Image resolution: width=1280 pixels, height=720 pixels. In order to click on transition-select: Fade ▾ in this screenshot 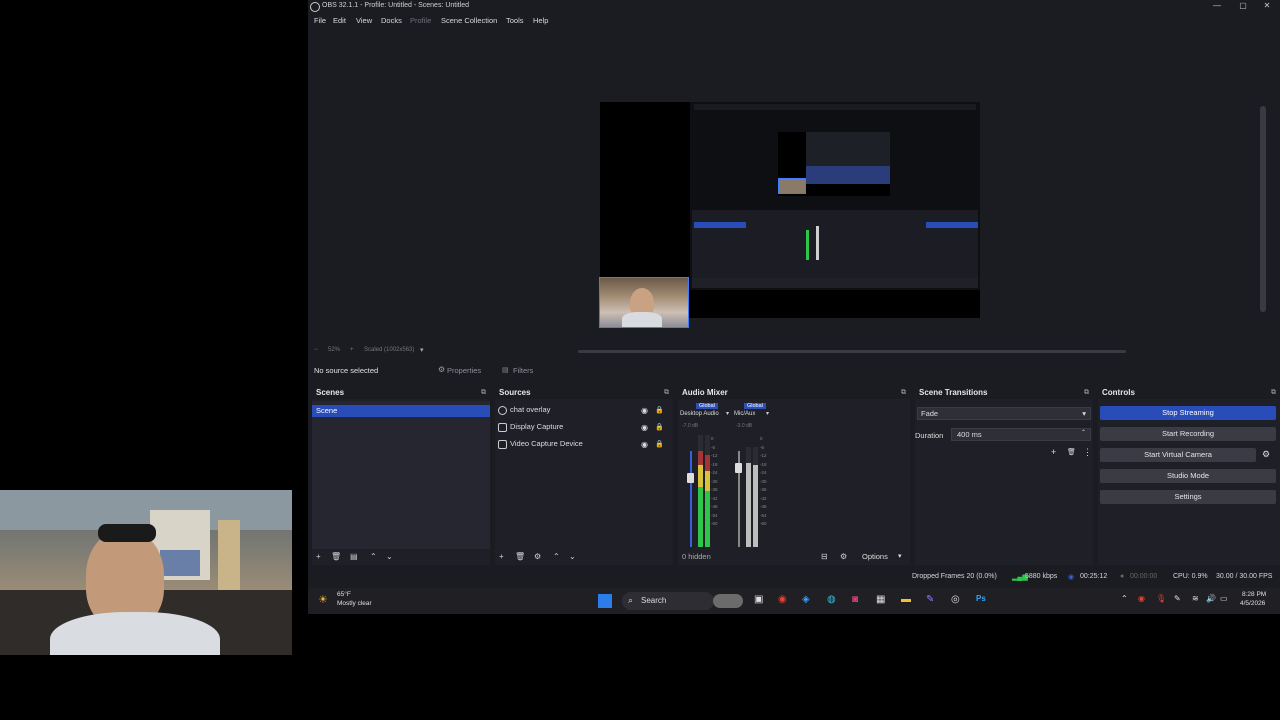, I will do `click(1004, 413)`.